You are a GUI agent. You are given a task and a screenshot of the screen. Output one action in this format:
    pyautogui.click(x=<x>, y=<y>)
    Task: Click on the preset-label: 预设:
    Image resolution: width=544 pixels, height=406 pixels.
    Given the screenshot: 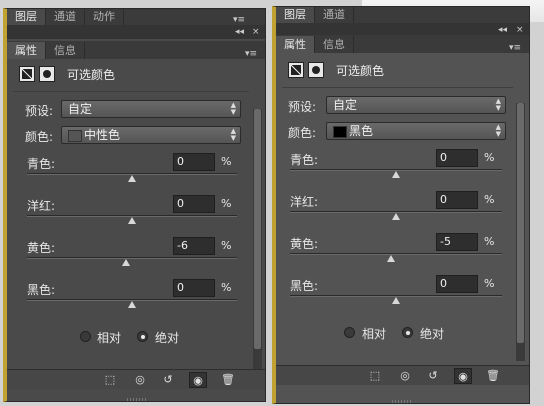 What is the action you would take?
    pyautogui.click(x=302, y=107)
    